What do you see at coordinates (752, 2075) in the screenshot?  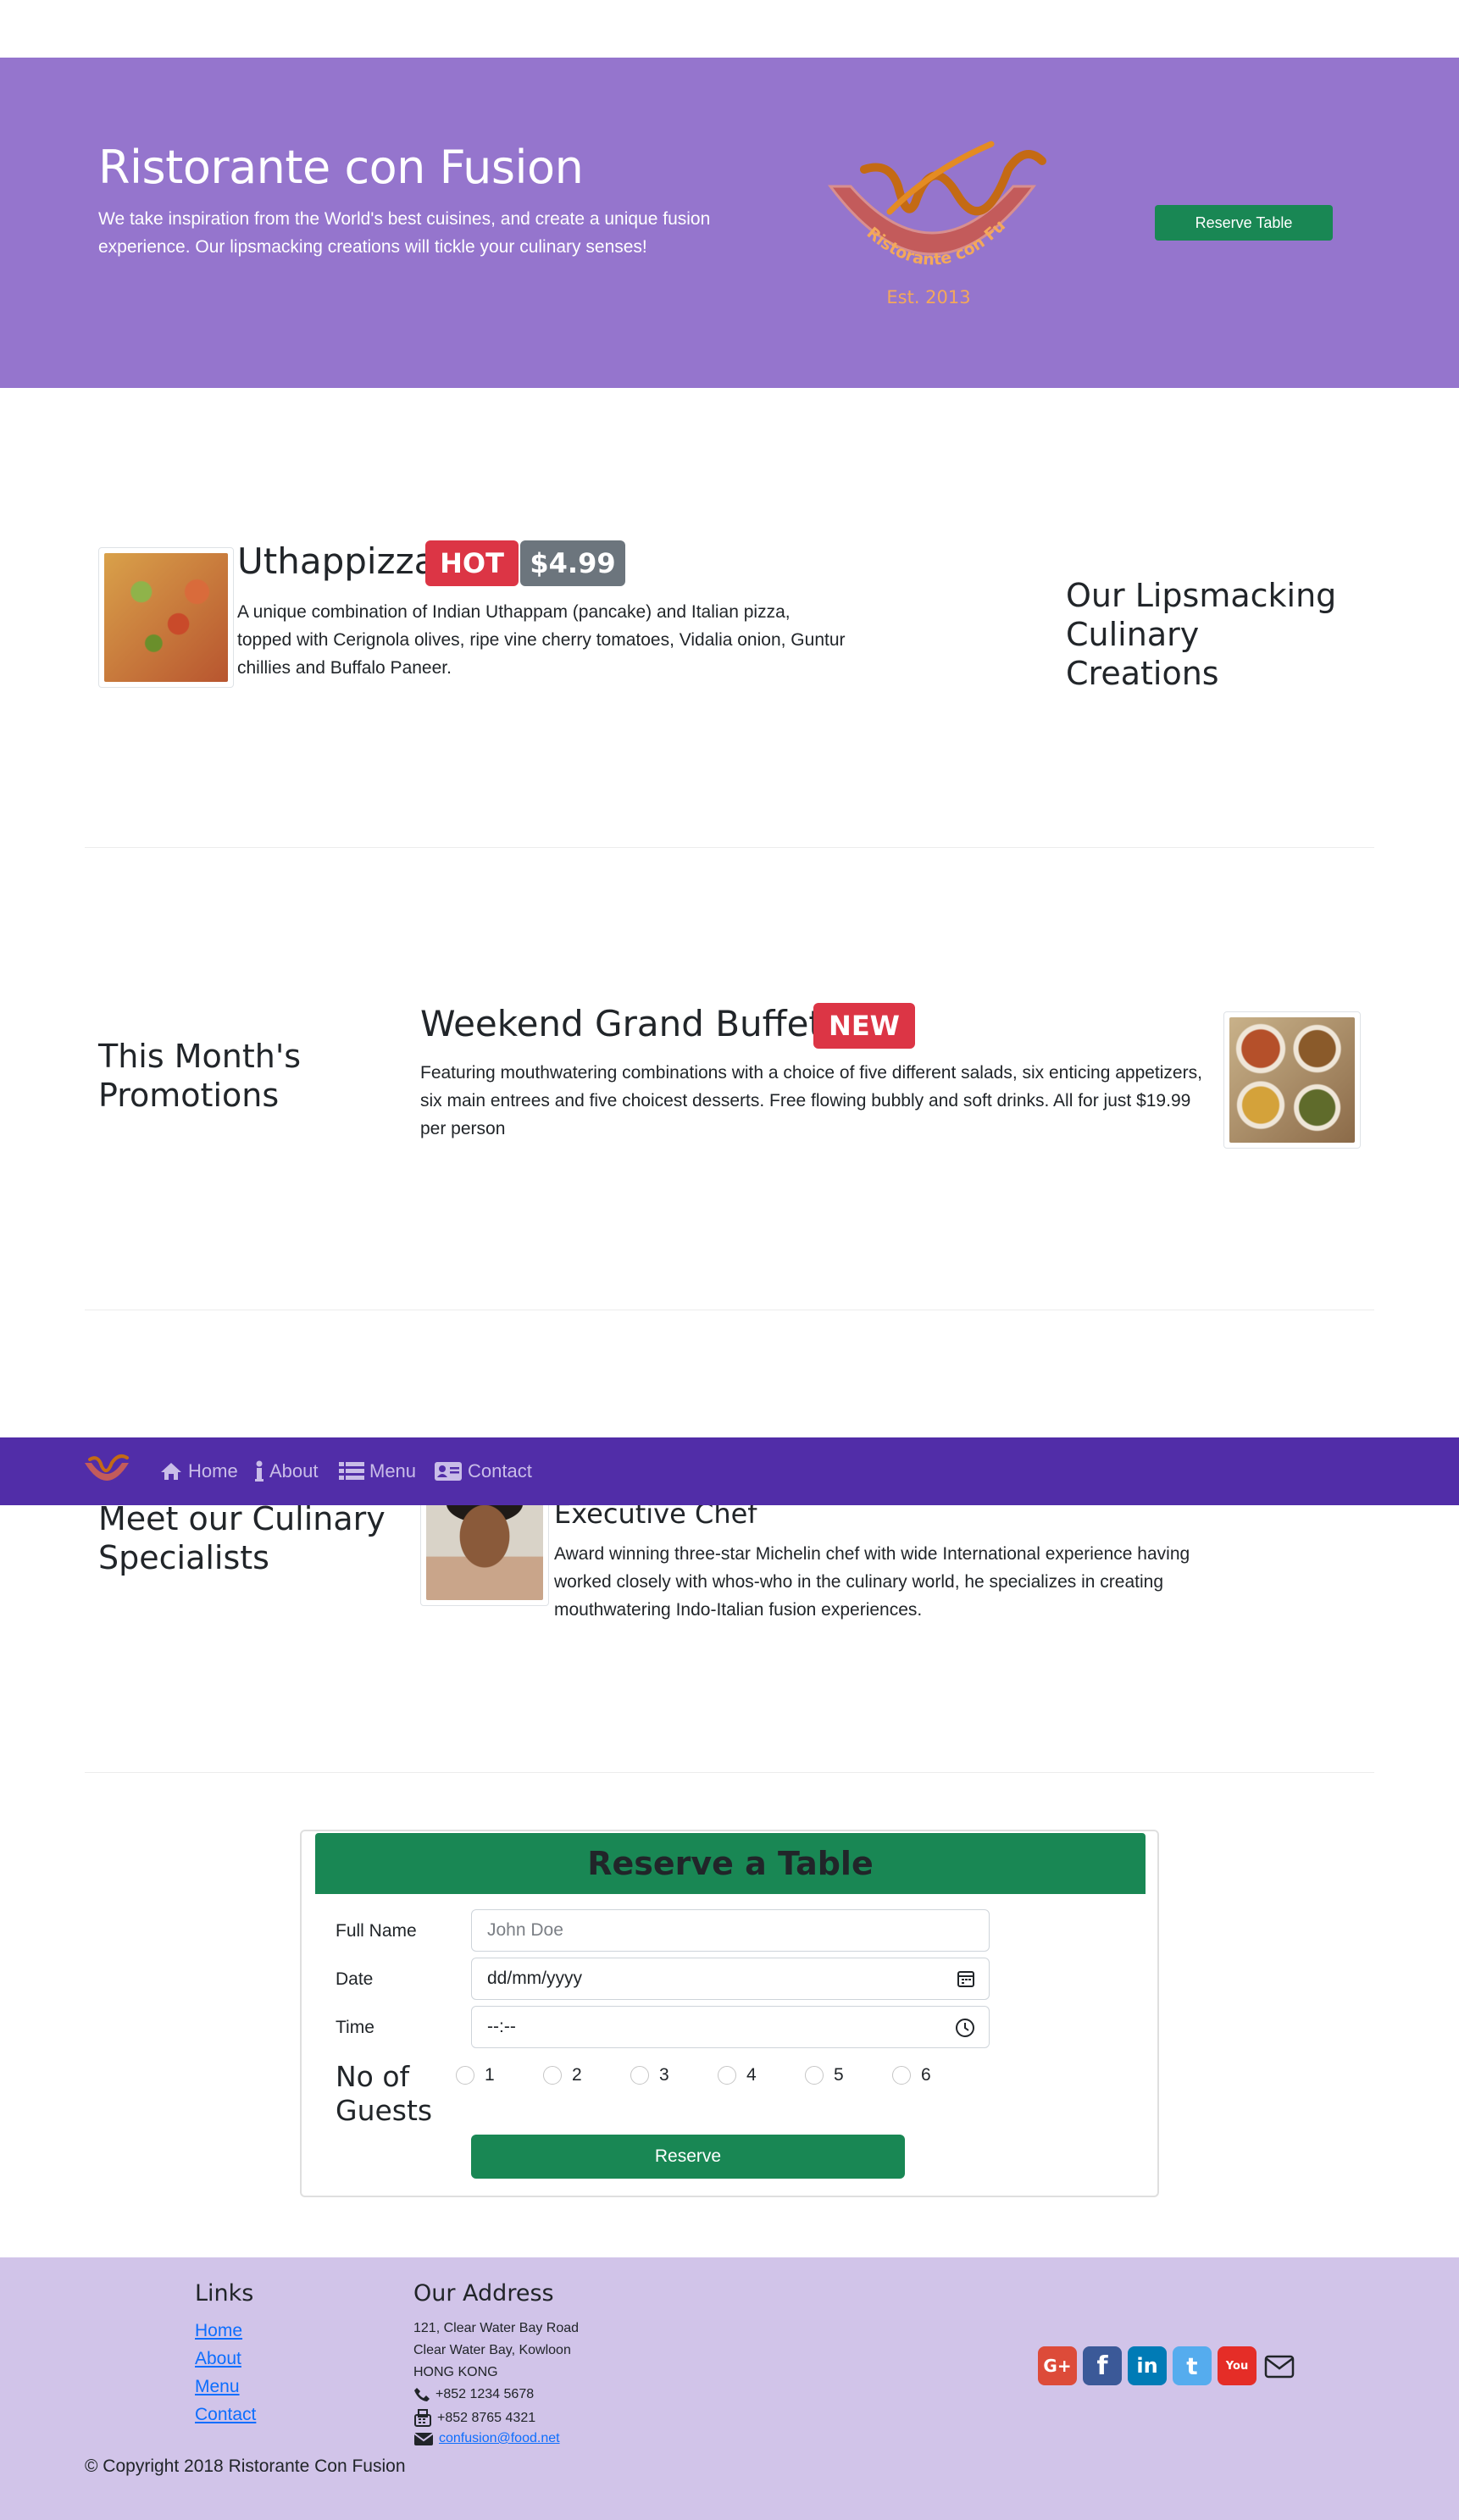 I see `guest-option-label: 4` at bounding box center [752, 2075].